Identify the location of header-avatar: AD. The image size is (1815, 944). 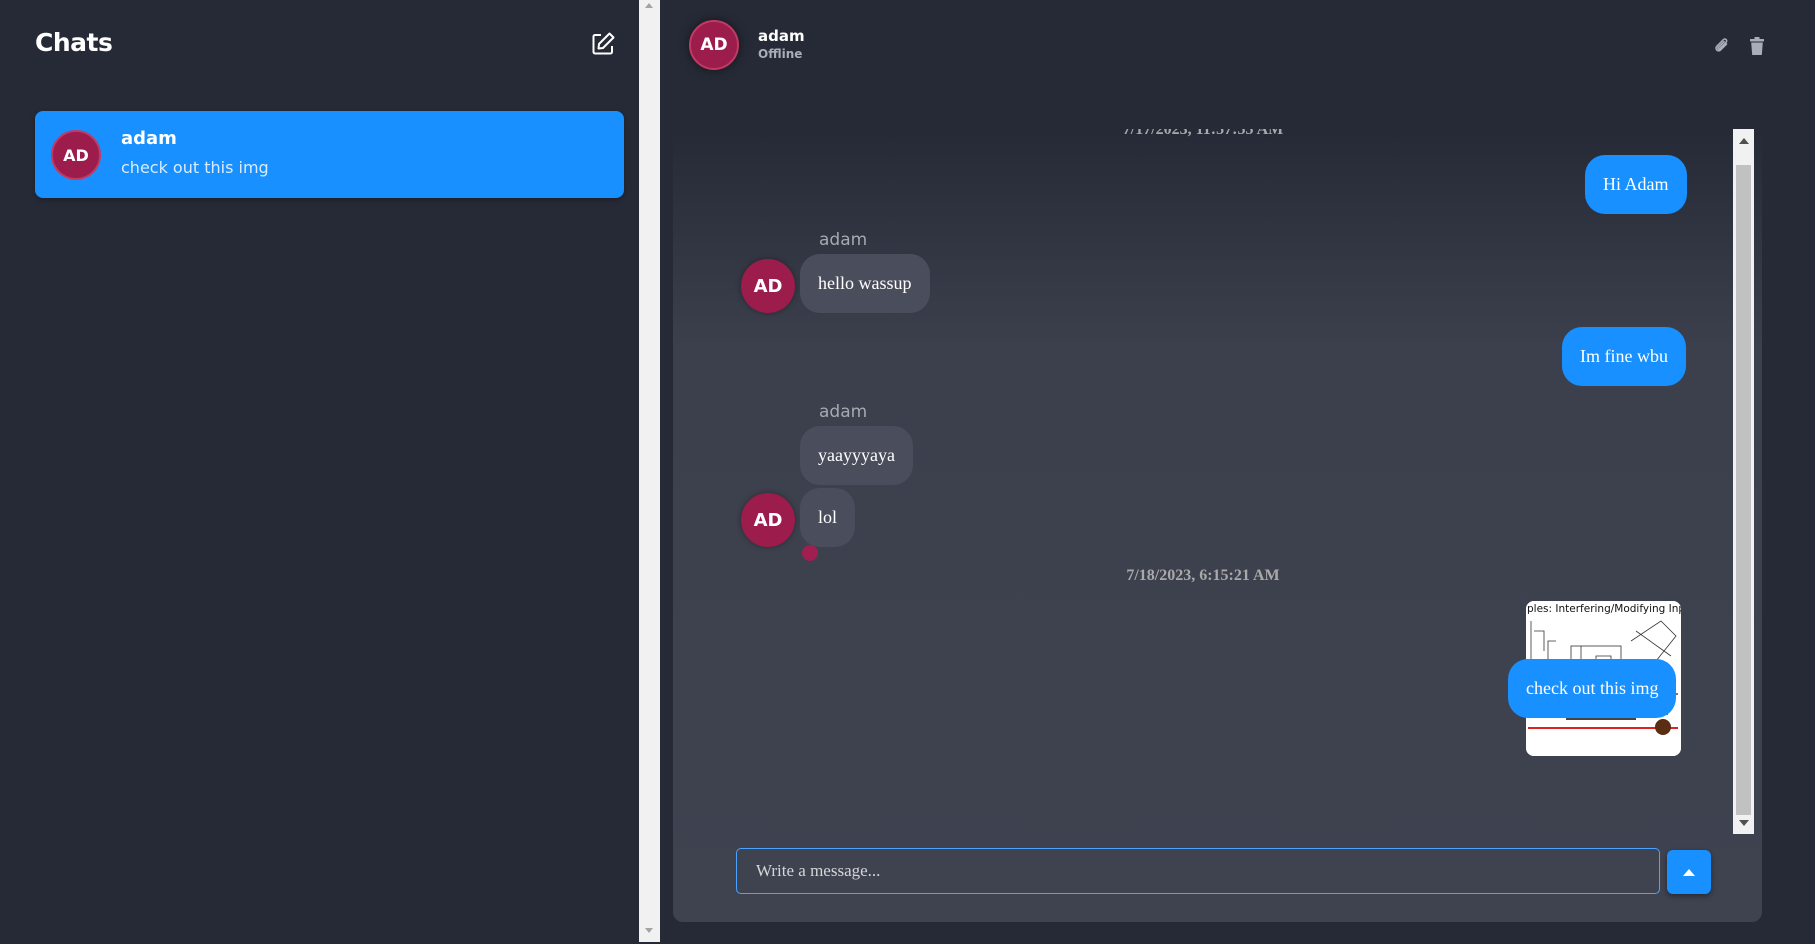
(714, 45).